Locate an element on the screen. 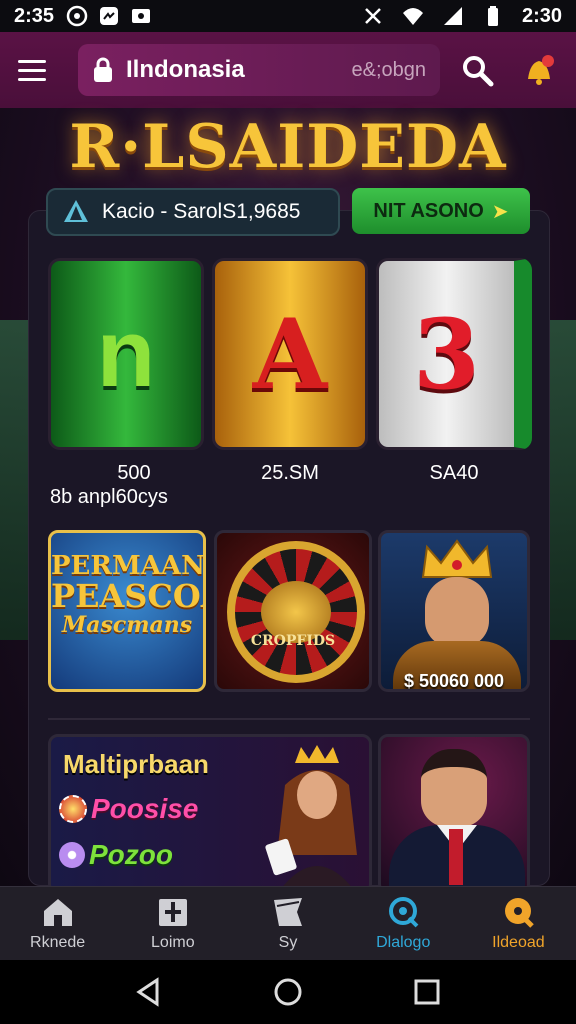 This screenshot has height=1024, width=576. crown-icon is located at coordinates (457, 558).